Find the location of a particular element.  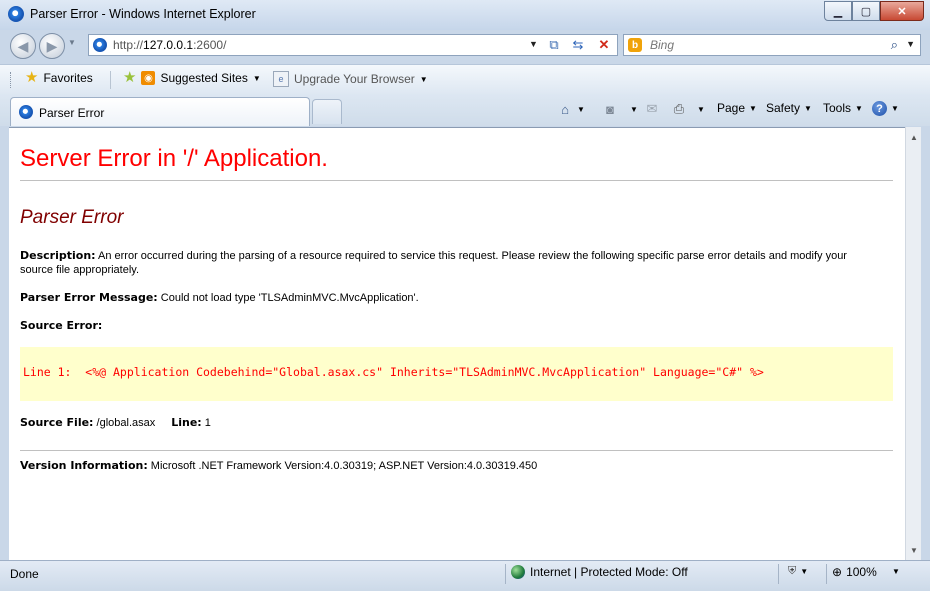

add-favorite-icon: ★ is located at coordinates (129, 77).